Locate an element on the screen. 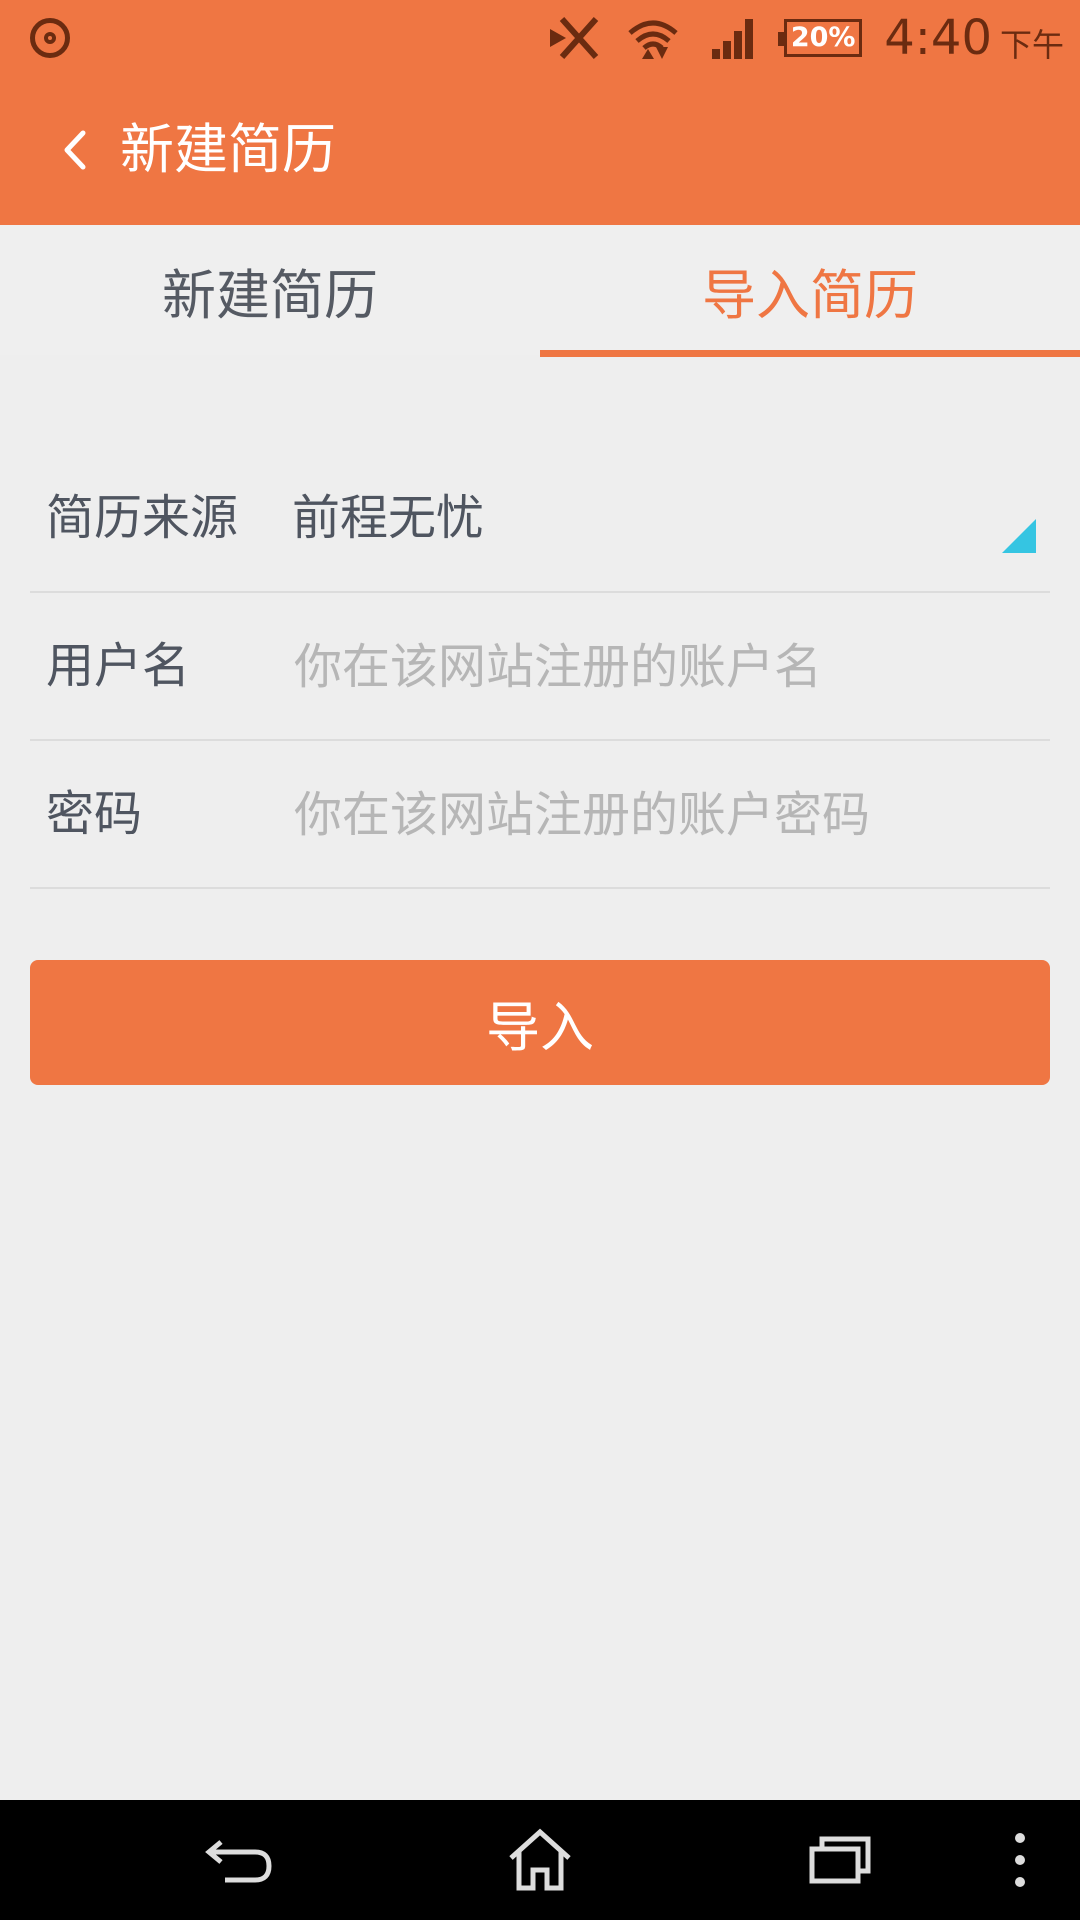  status-icons: 20% 4:40 下午 is located at coordinates (804, 37).